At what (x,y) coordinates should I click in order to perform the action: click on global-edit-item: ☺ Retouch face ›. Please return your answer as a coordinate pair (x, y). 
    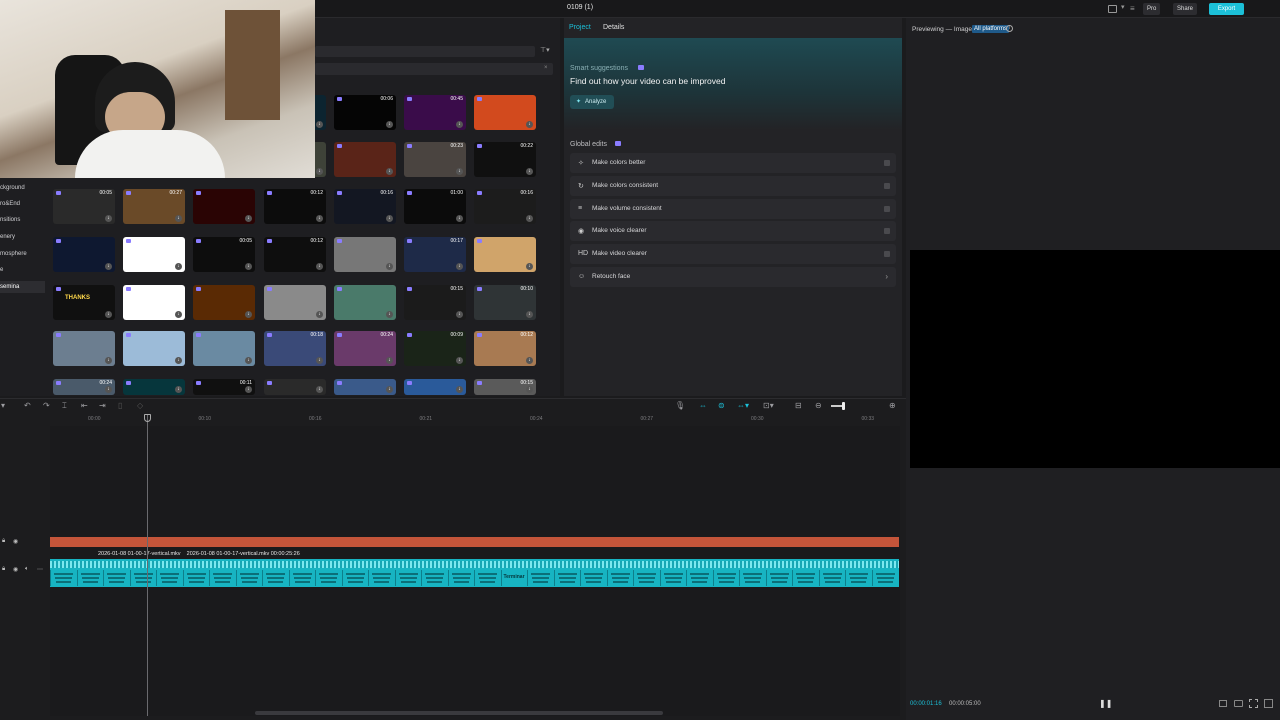
    Looking at the image, I should click on (733, 277).